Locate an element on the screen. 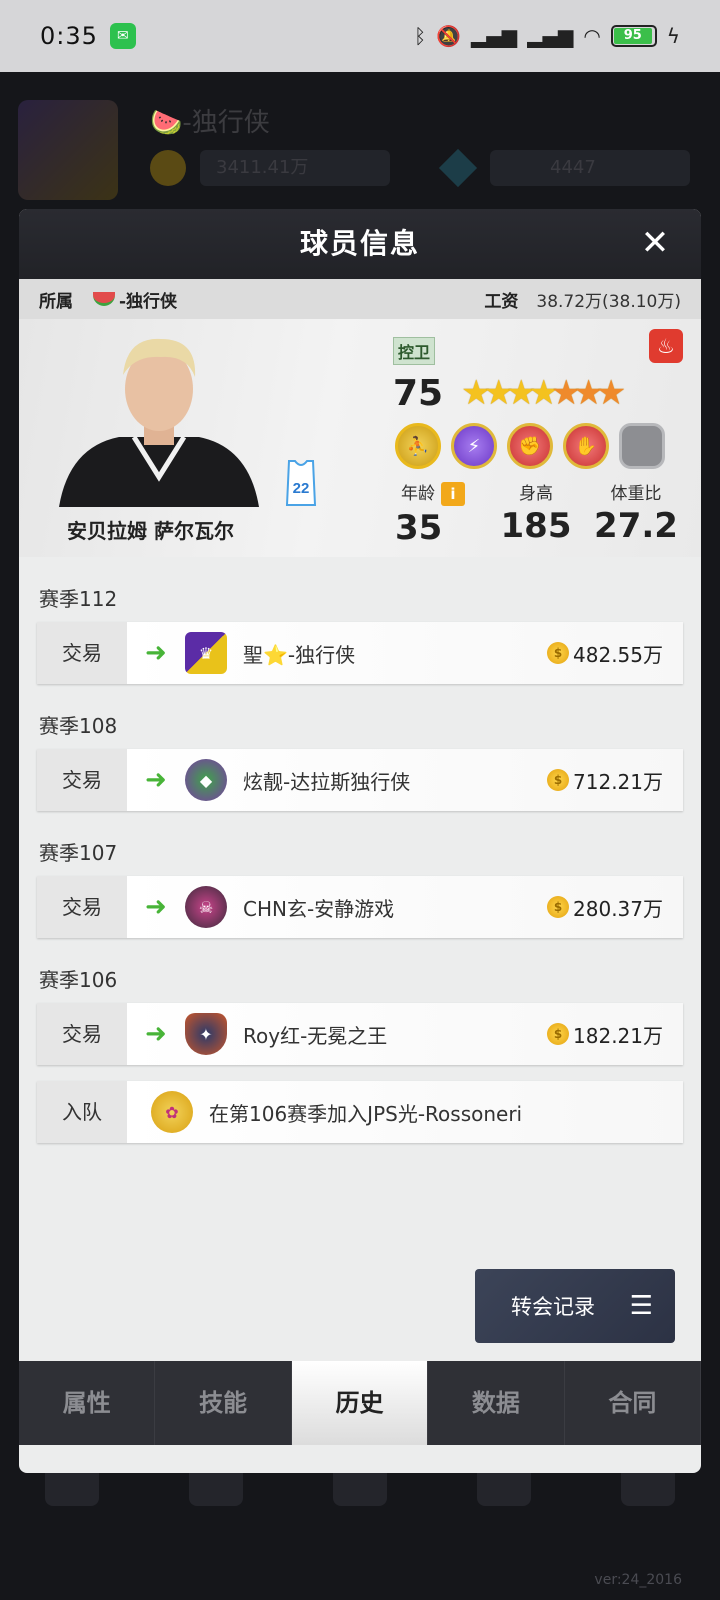 This screenshot has height=1600, width=720. wechat-icon: ✉ is located at coordinates (122, 36).